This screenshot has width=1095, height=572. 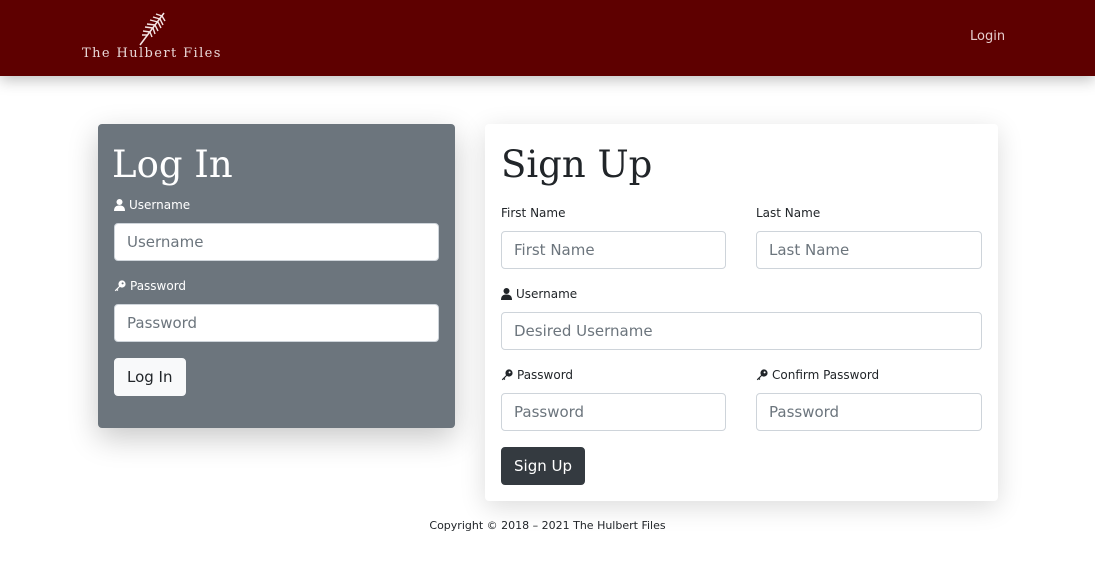 I want to click on last-name-input, so click(x=869, y=250).